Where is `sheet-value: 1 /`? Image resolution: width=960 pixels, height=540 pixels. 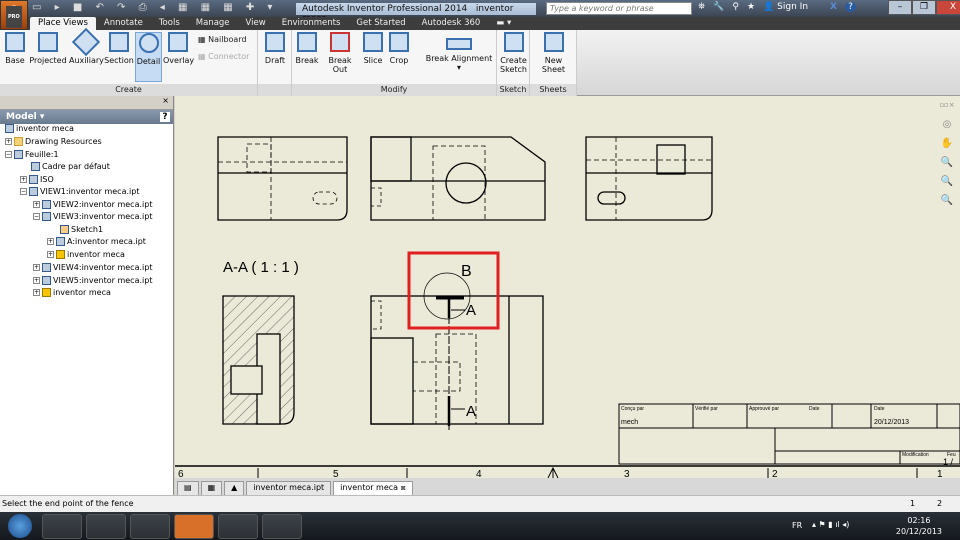 sheet-value: 1 / is located at coordinates (948, 462).